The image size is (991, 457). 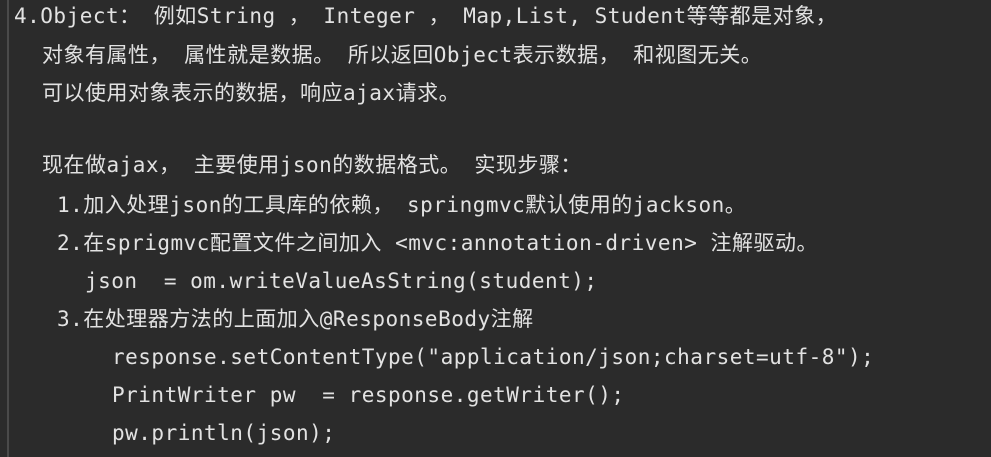 What do you see at coordinates (251, 93) in the screenshot?
I see `text-line: 可以使用对象表示的数据，响应ajax请求。` at bounding box center [251, 93].